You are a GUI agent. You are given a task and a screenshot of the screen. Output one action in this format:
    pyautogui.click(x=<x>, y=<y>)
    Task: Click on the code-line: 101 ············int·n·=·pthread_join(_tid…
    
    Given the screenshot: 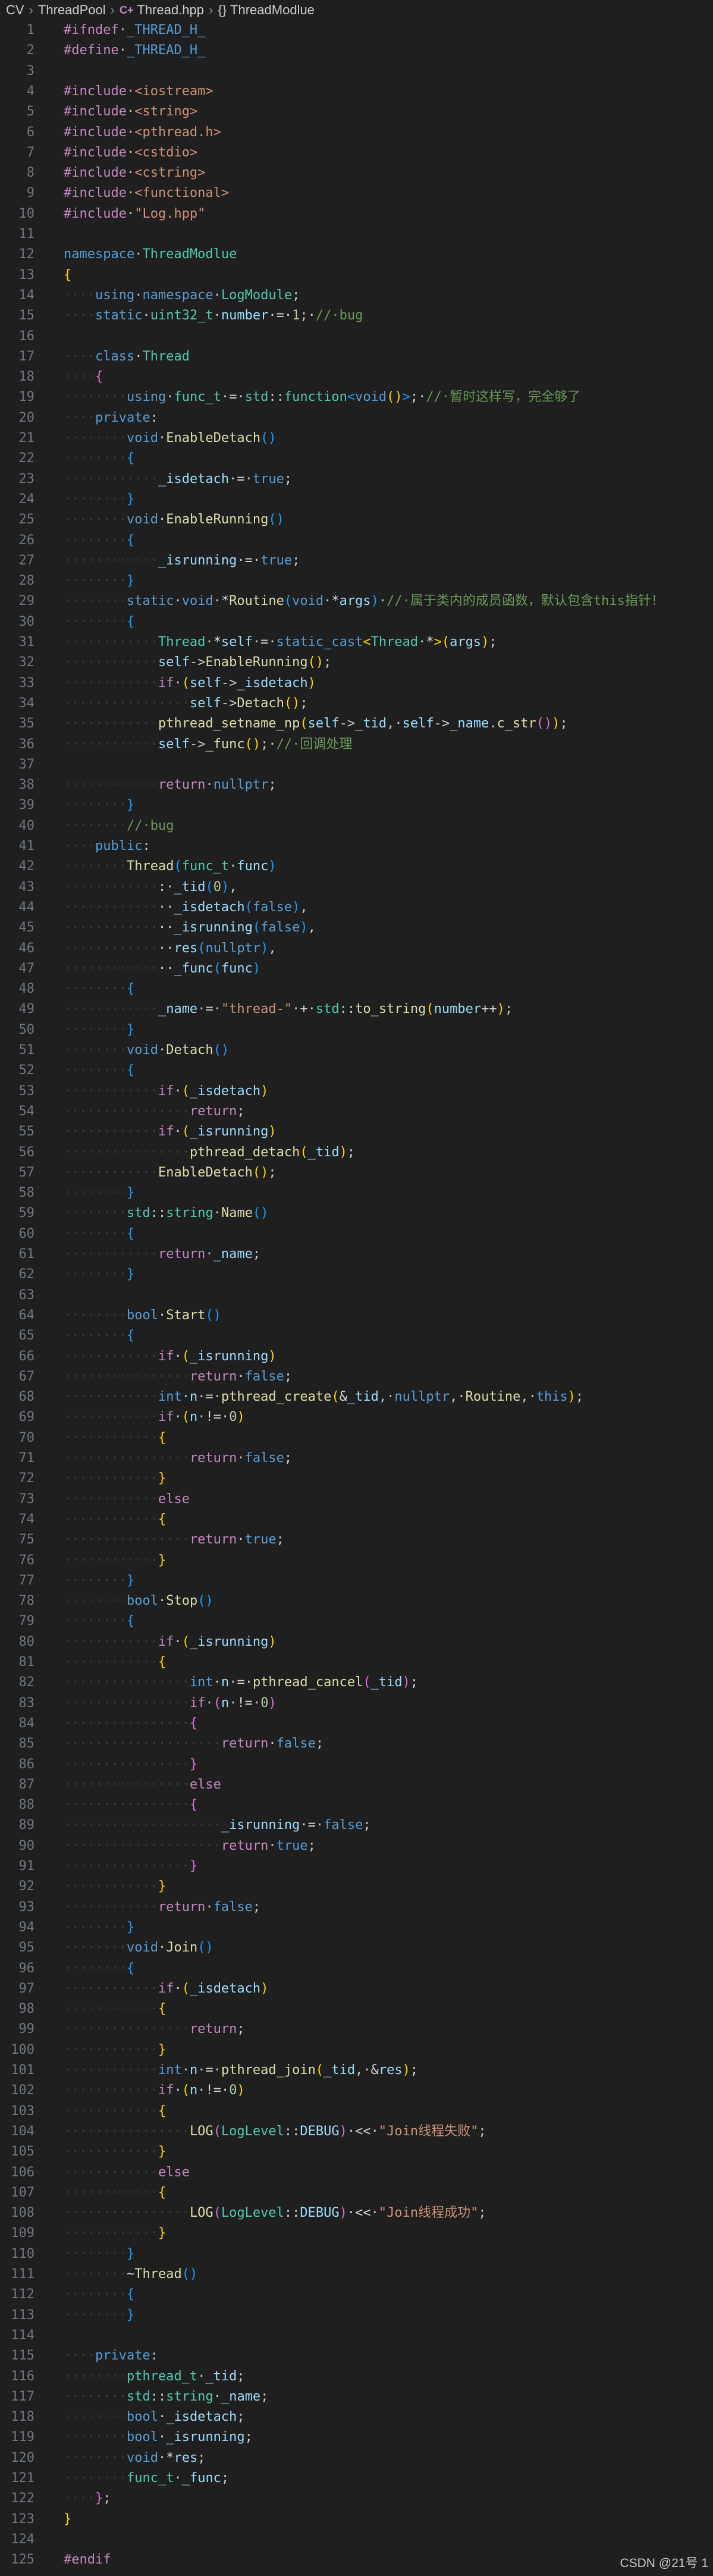 What is the action you would take?
    pyautogui.click(x=356, y=2070)
    